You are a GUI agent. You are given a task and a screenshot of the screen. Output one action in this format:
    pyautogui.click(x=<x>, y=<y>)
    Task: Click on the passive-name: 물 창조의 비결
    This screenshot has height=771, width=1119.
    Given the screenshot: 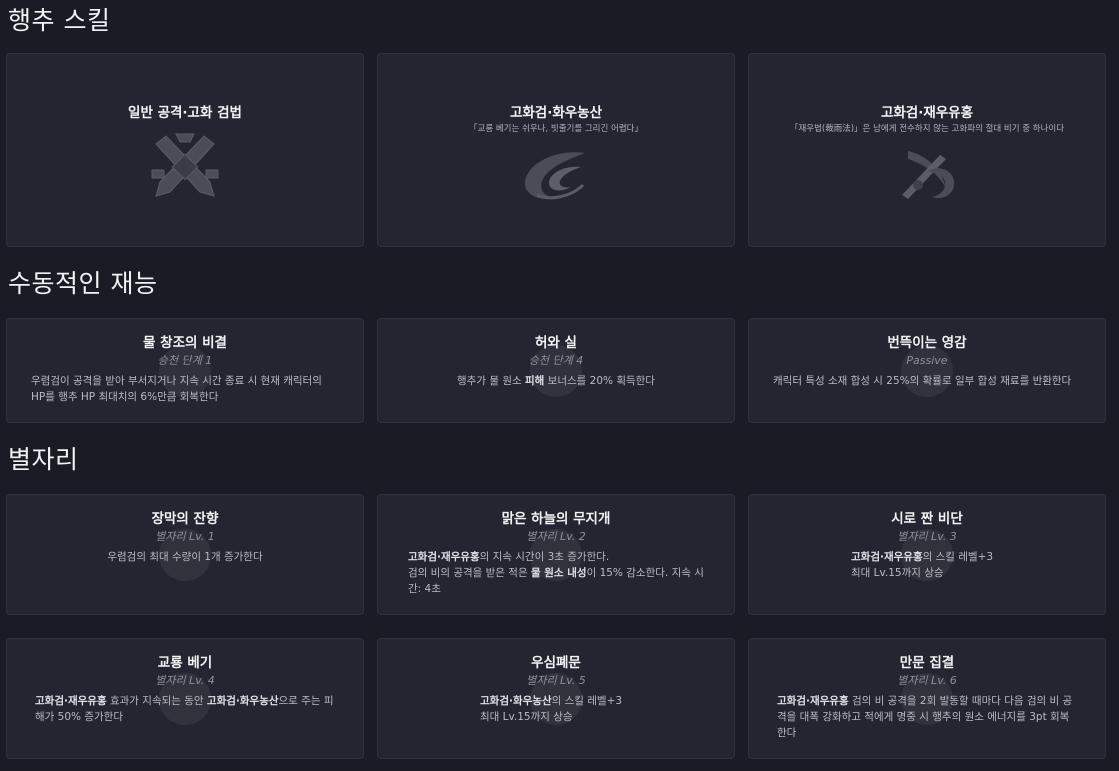 What is the action you would take?
    pyautogui.click(x=185, y=343)
    